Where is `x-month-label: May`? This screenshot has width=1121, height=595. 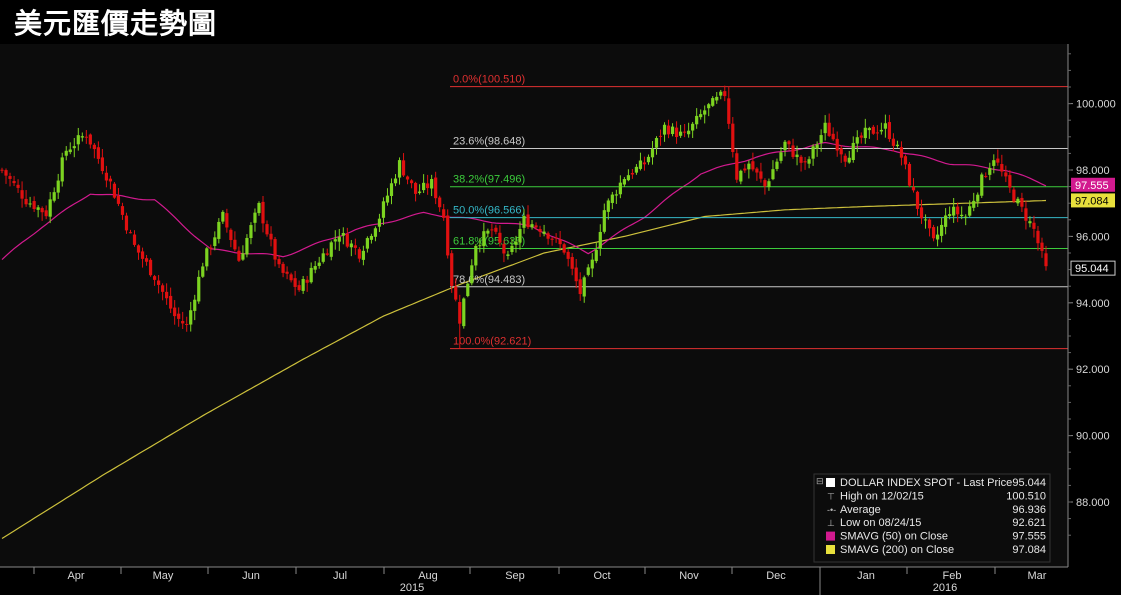
x-month-label: May is located at coordinates (163, 576).